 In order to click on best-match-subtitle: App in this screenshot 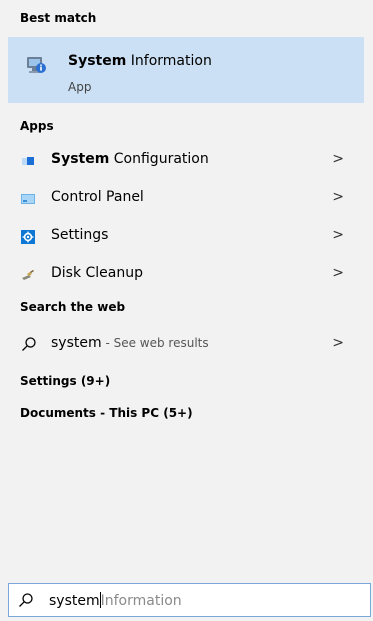, I will do `click(80, 87)`.